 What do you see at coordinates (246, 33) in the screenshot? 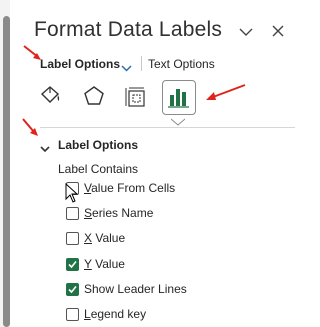
I see `pane-options-chevron-icon` at bounding box center [246, 33].